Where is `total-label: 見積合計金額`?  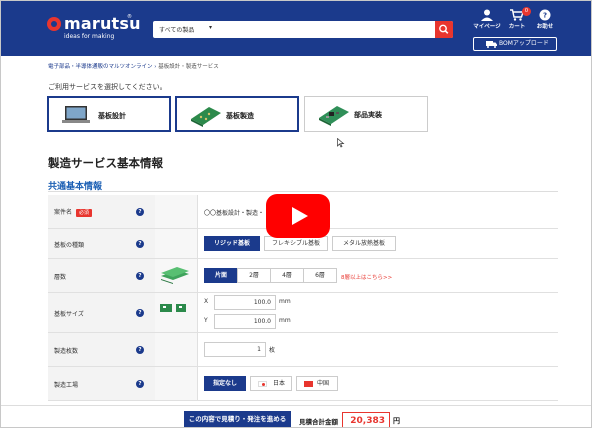
total-label: 見積合計金額 is located at coordinates (318, 422).